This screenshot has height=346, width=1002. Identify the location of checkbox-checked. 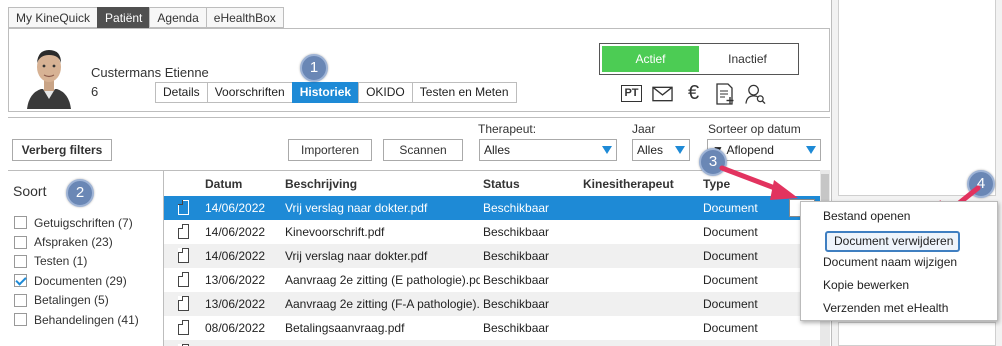
(20, 281).